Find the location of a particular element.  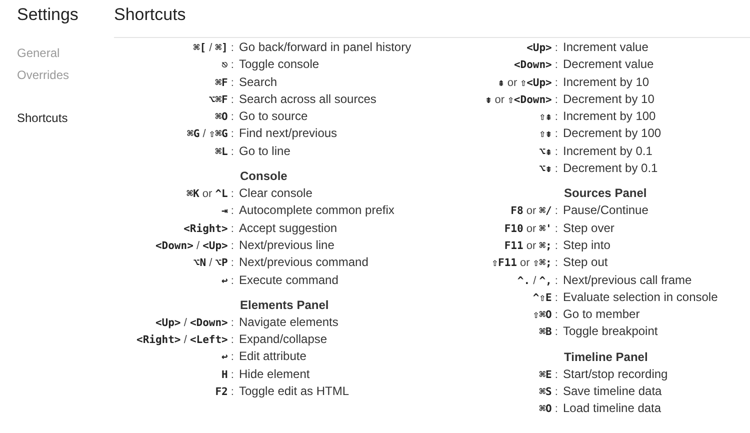

shortcut-action: Accept suggestion is located at coordinates (288, 228).